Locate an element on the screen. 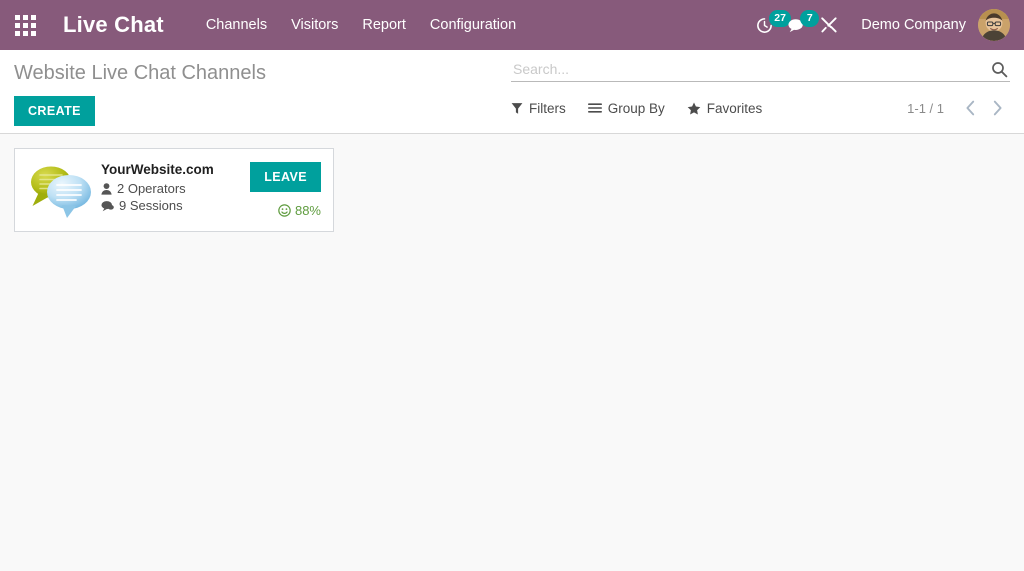 This screenshot has height=571, width=1024. card-sessions-label: 9 Sessions is located at coordinates (151, 205).